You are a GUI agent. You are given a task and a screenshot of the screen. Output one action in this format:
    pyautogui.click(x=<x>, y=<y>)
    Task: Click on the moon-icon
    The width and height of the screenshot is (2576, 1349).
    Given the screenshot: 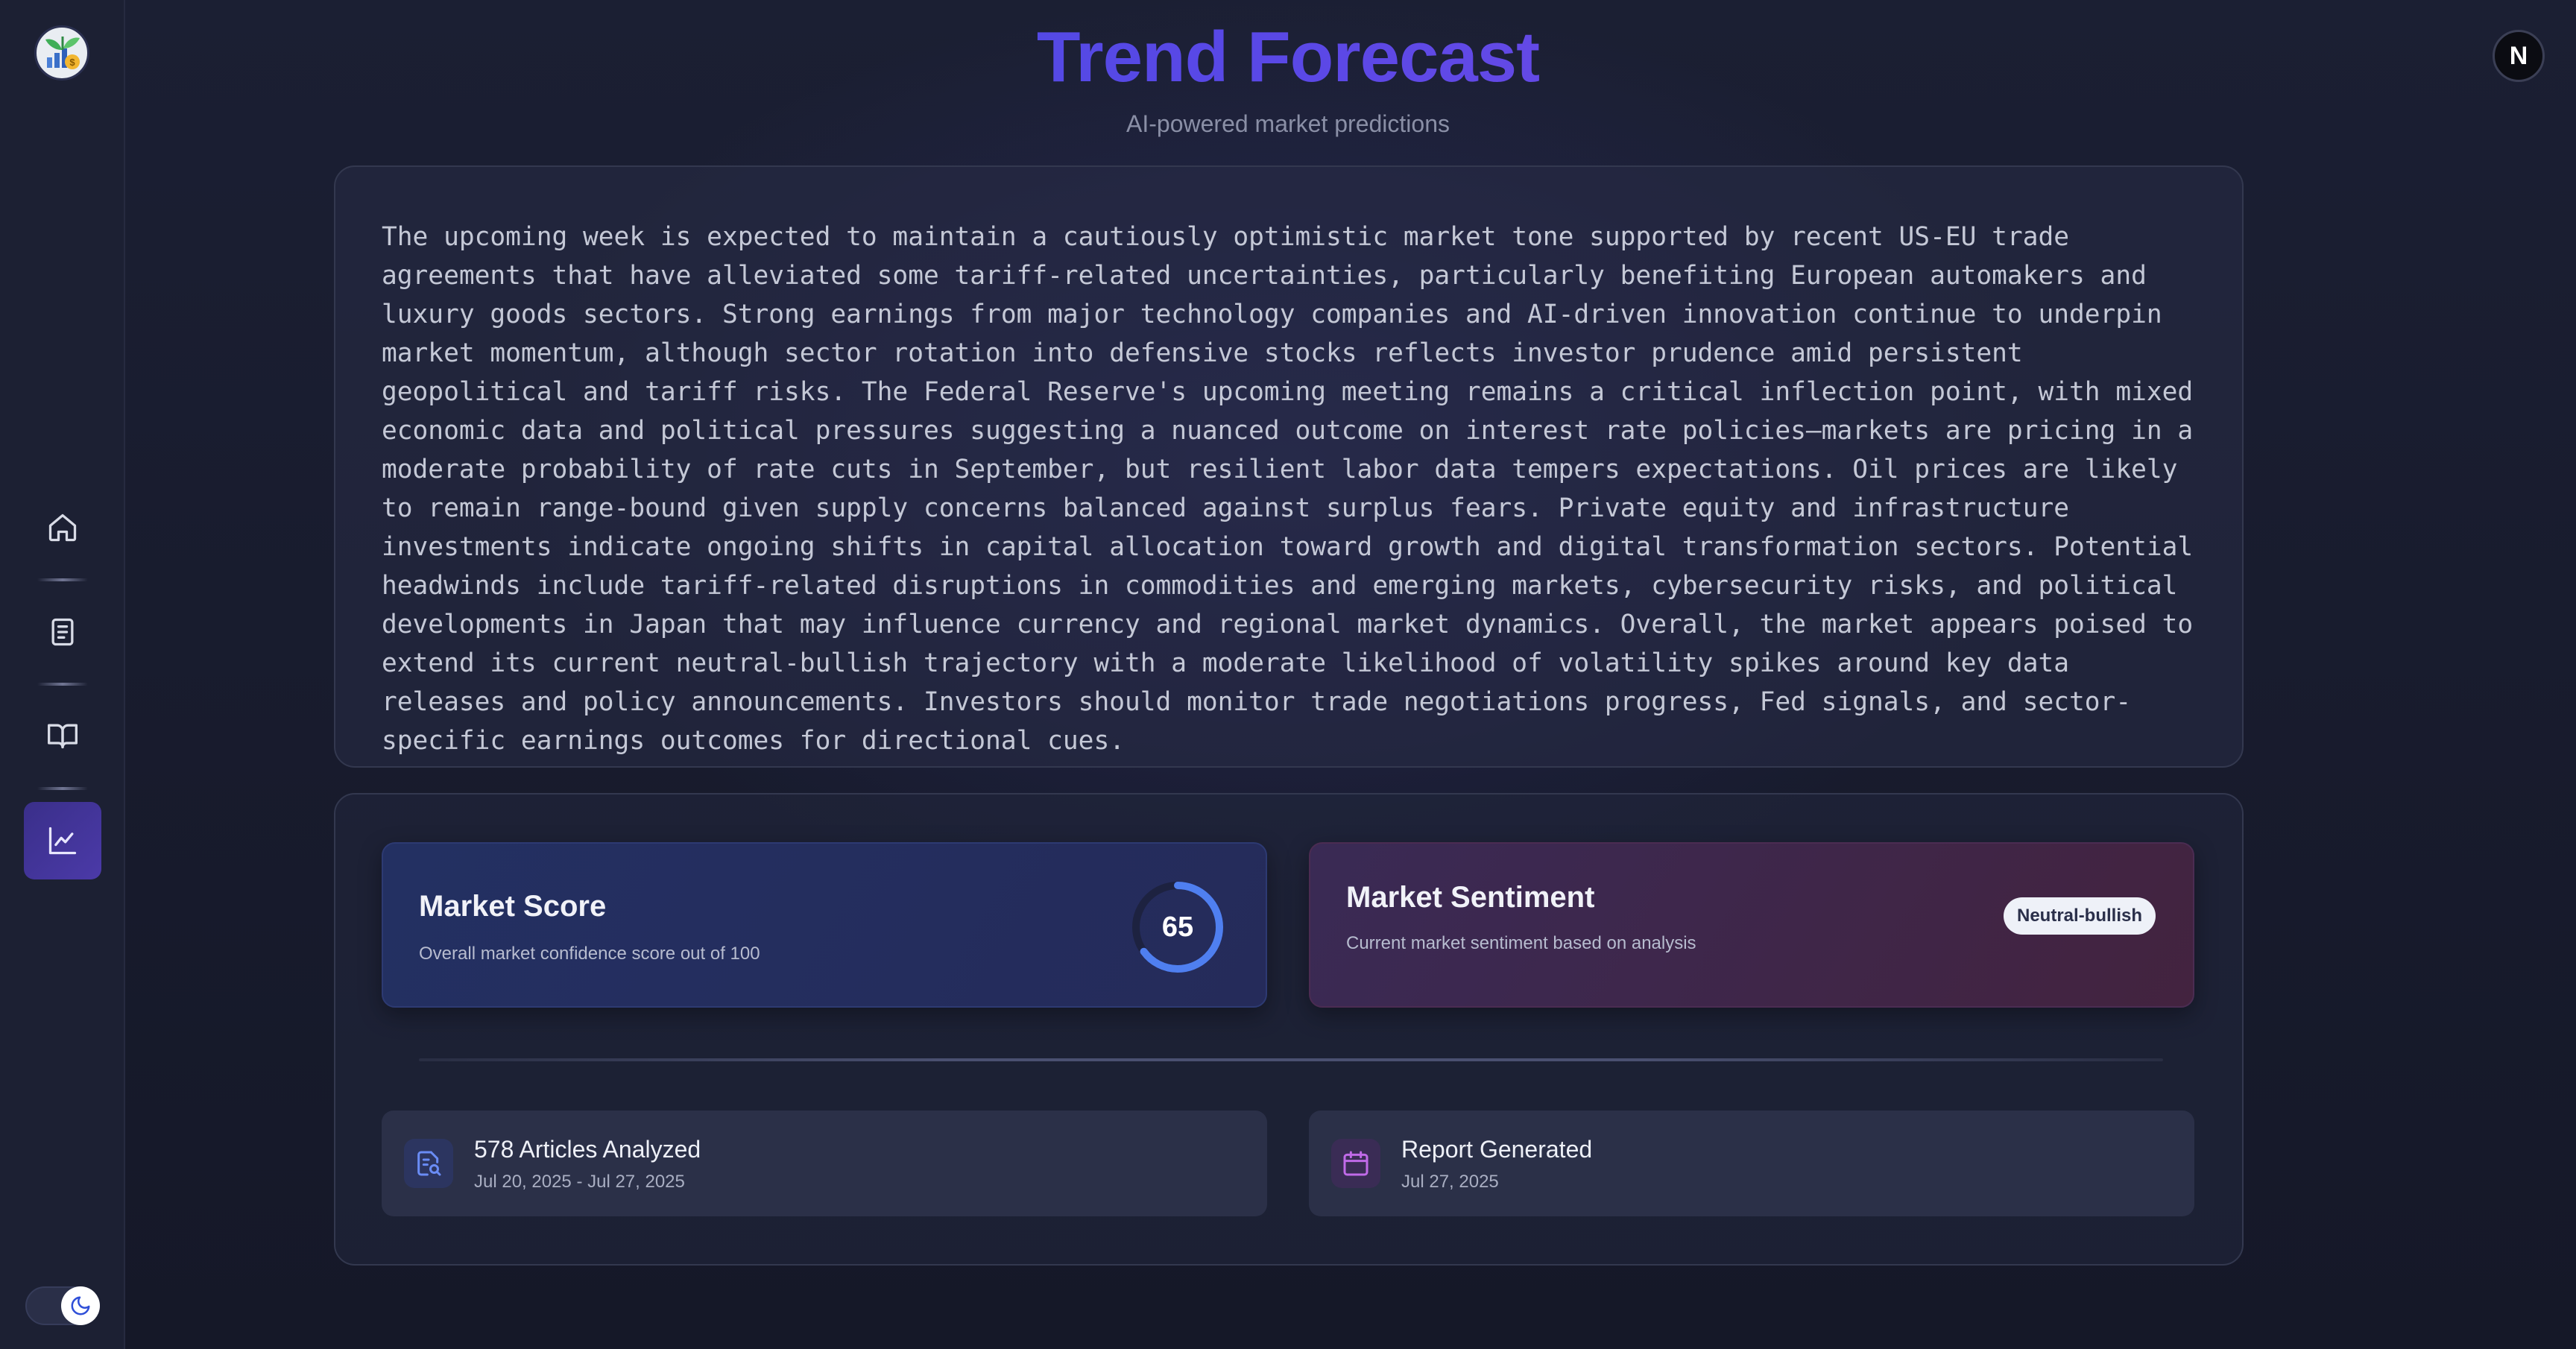 What is the action you would take?
    pyautogui.click(x=81, y=1305)
    